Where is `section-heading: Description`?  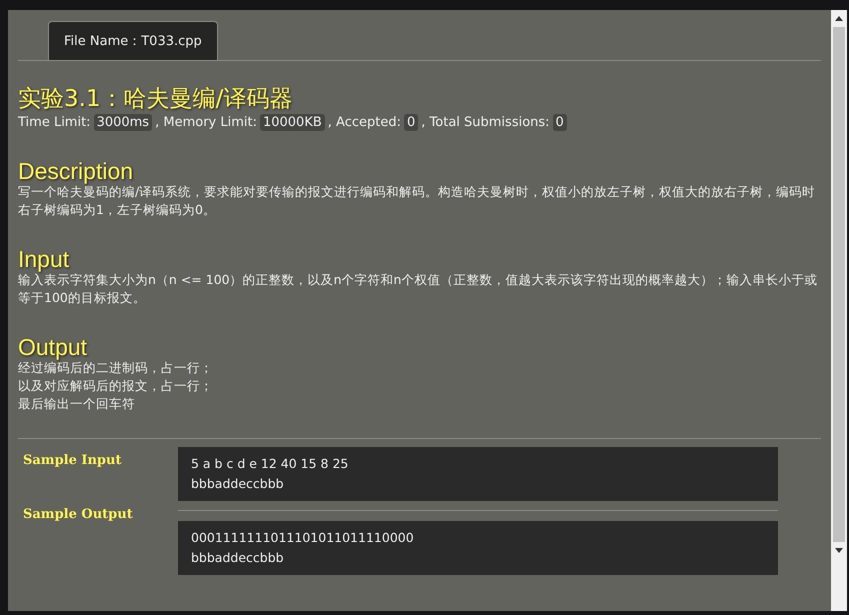
section-heading: Description is located at coordinates (76, 171).